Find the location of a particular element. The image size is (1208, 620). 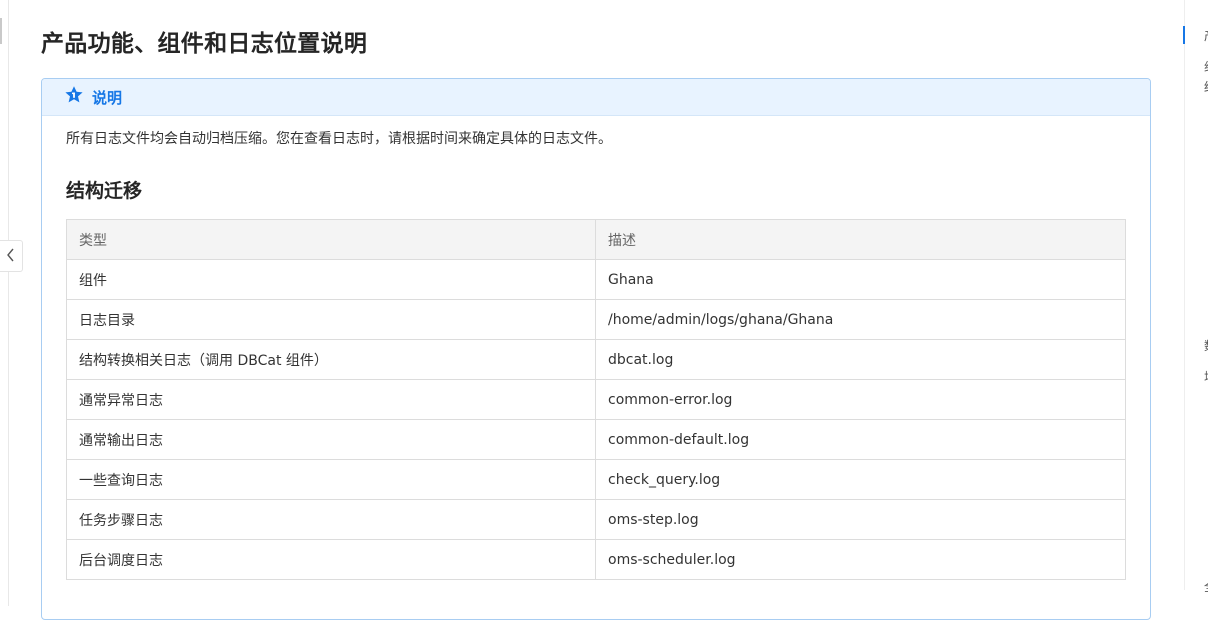

table-row: 日志目录 /home/admin/logs/ghana/Ghana is located at coordinates (596, 319).